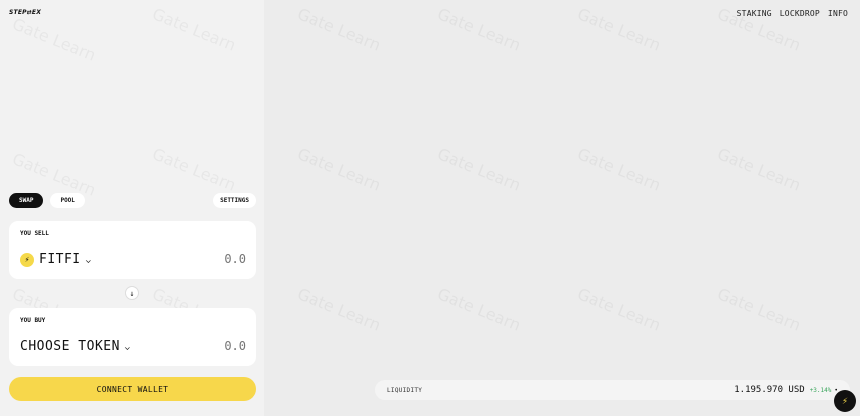 The image size is (860, 416). I want to click on buy-token-selector: CHOOSE TOKEN ⌄, so click(75, 346).